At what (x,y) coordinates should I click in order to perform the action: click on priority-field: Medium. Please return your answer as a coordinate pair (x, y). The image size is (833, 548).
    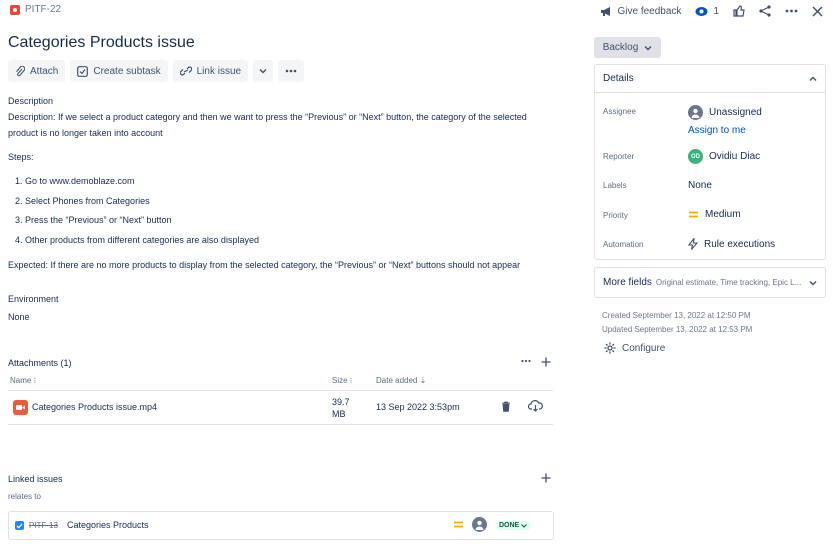
    Looking at the image, I should click on (714, 214).